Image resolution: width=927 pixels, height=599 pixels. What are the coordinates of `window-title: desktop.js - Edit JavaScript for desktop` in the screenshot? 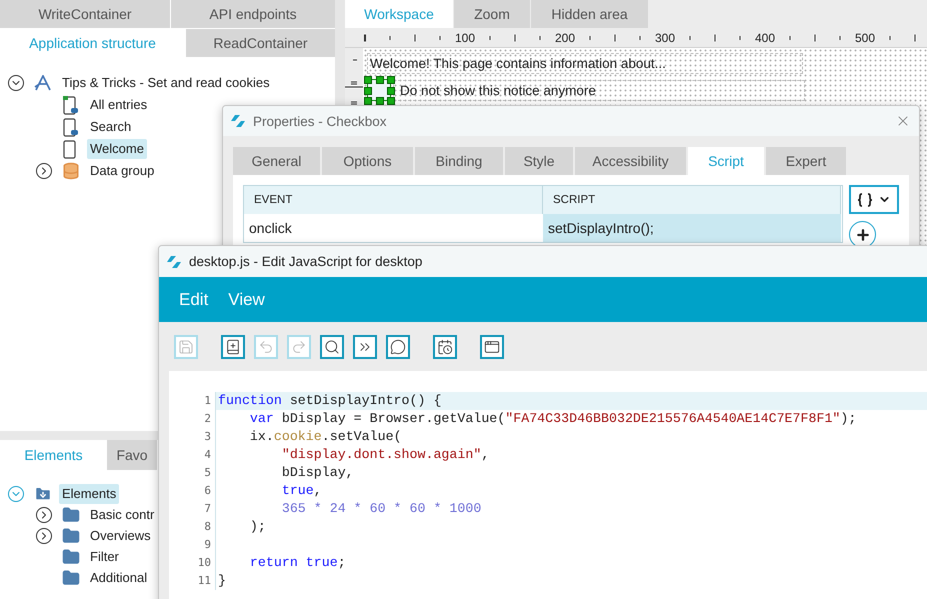 It's located at (306, 261).